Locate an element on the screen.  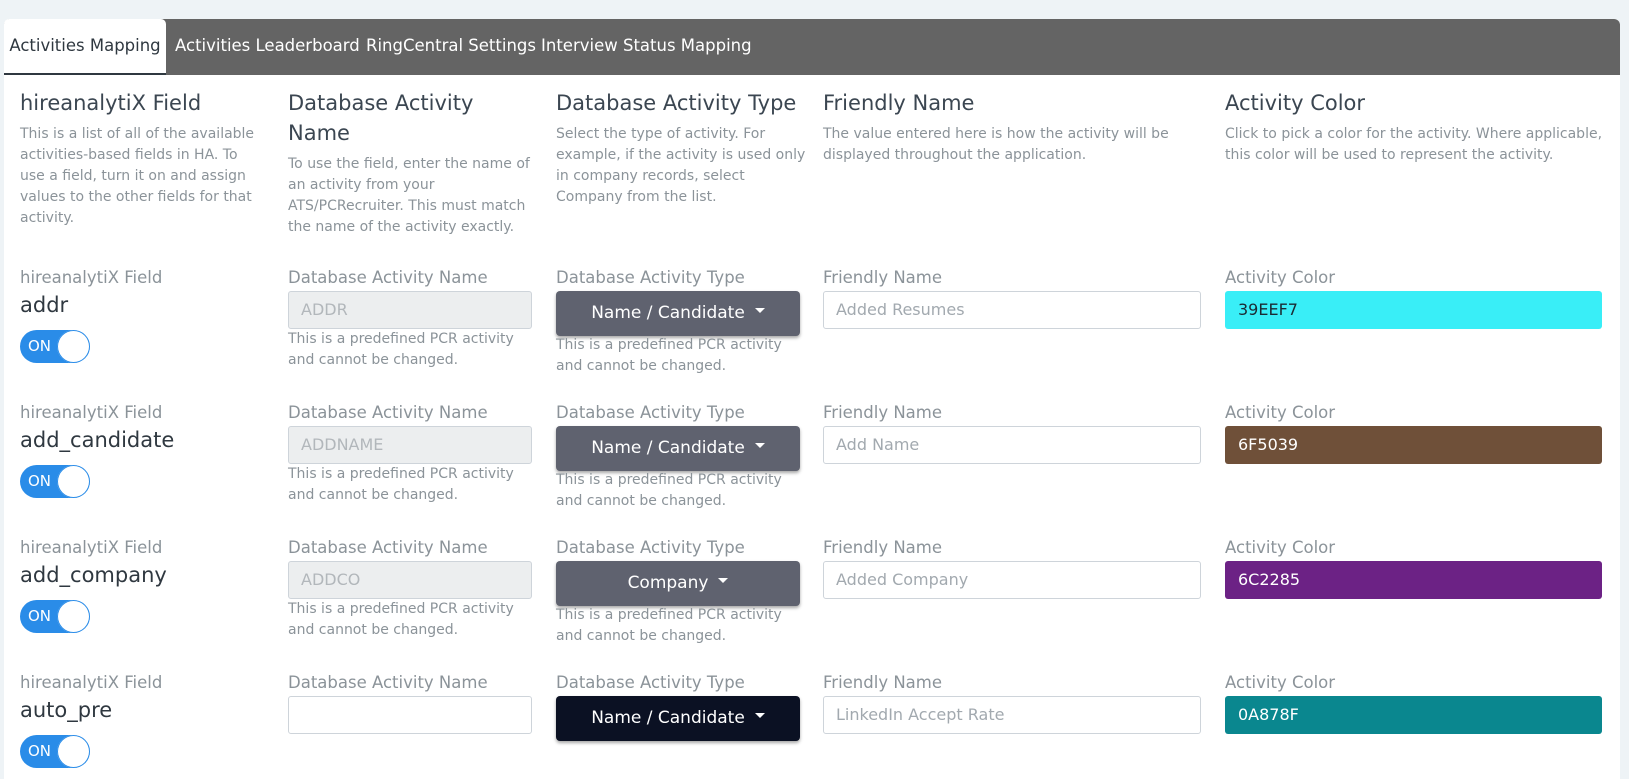
field-toggle-auto-pre: ON is located at coordinates (55, 751).